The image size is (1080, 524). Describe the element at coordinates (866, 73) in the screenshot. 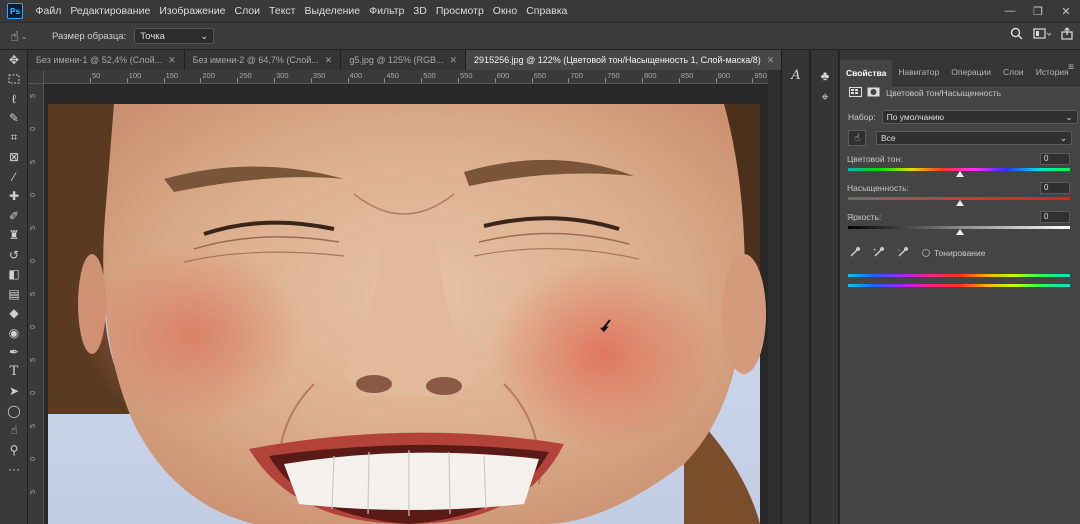

I see `tab-properties: Свойства` at that location.